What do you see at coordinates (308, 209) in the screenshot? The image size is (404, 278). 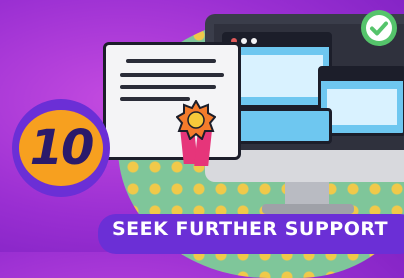 I see `monitor-base` at bounding box center [308, 209].